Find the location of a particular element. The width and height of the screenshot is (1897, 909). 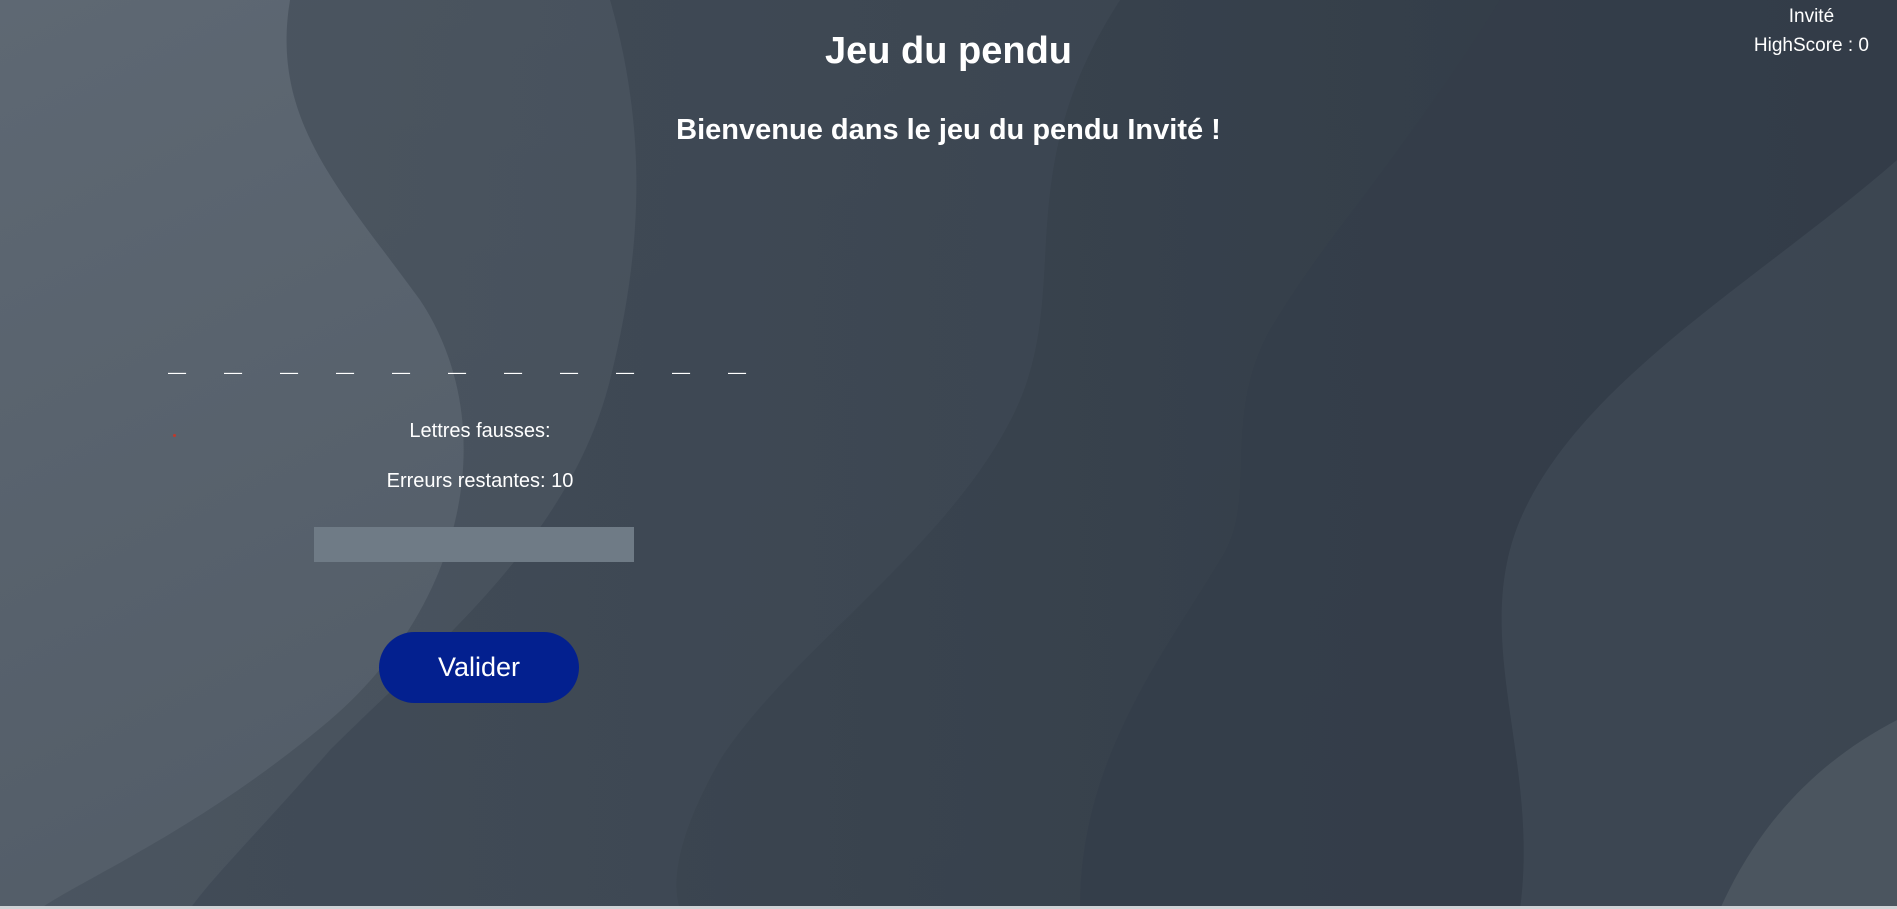

page-title: Jeu du pendu is located at coordinates (948, 51).